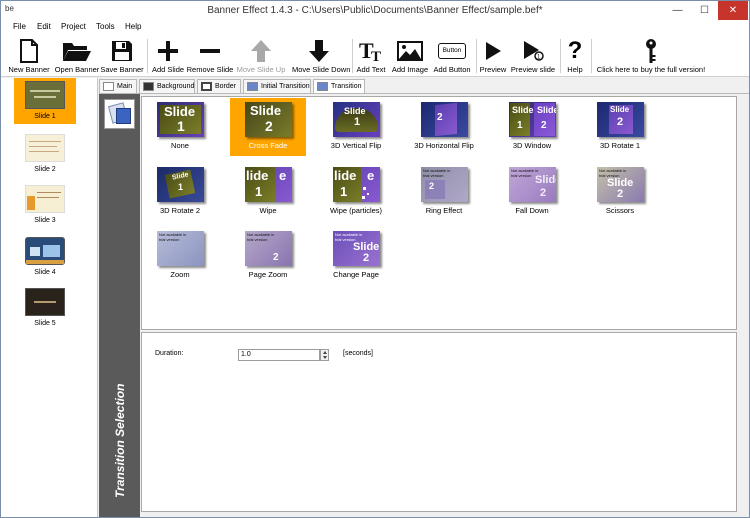 This screenshot has width=750, height=518. What do you see at coordinates (575, 69) in the screenshot?
I see `help-label: Help` at bounding box center [575, 69].